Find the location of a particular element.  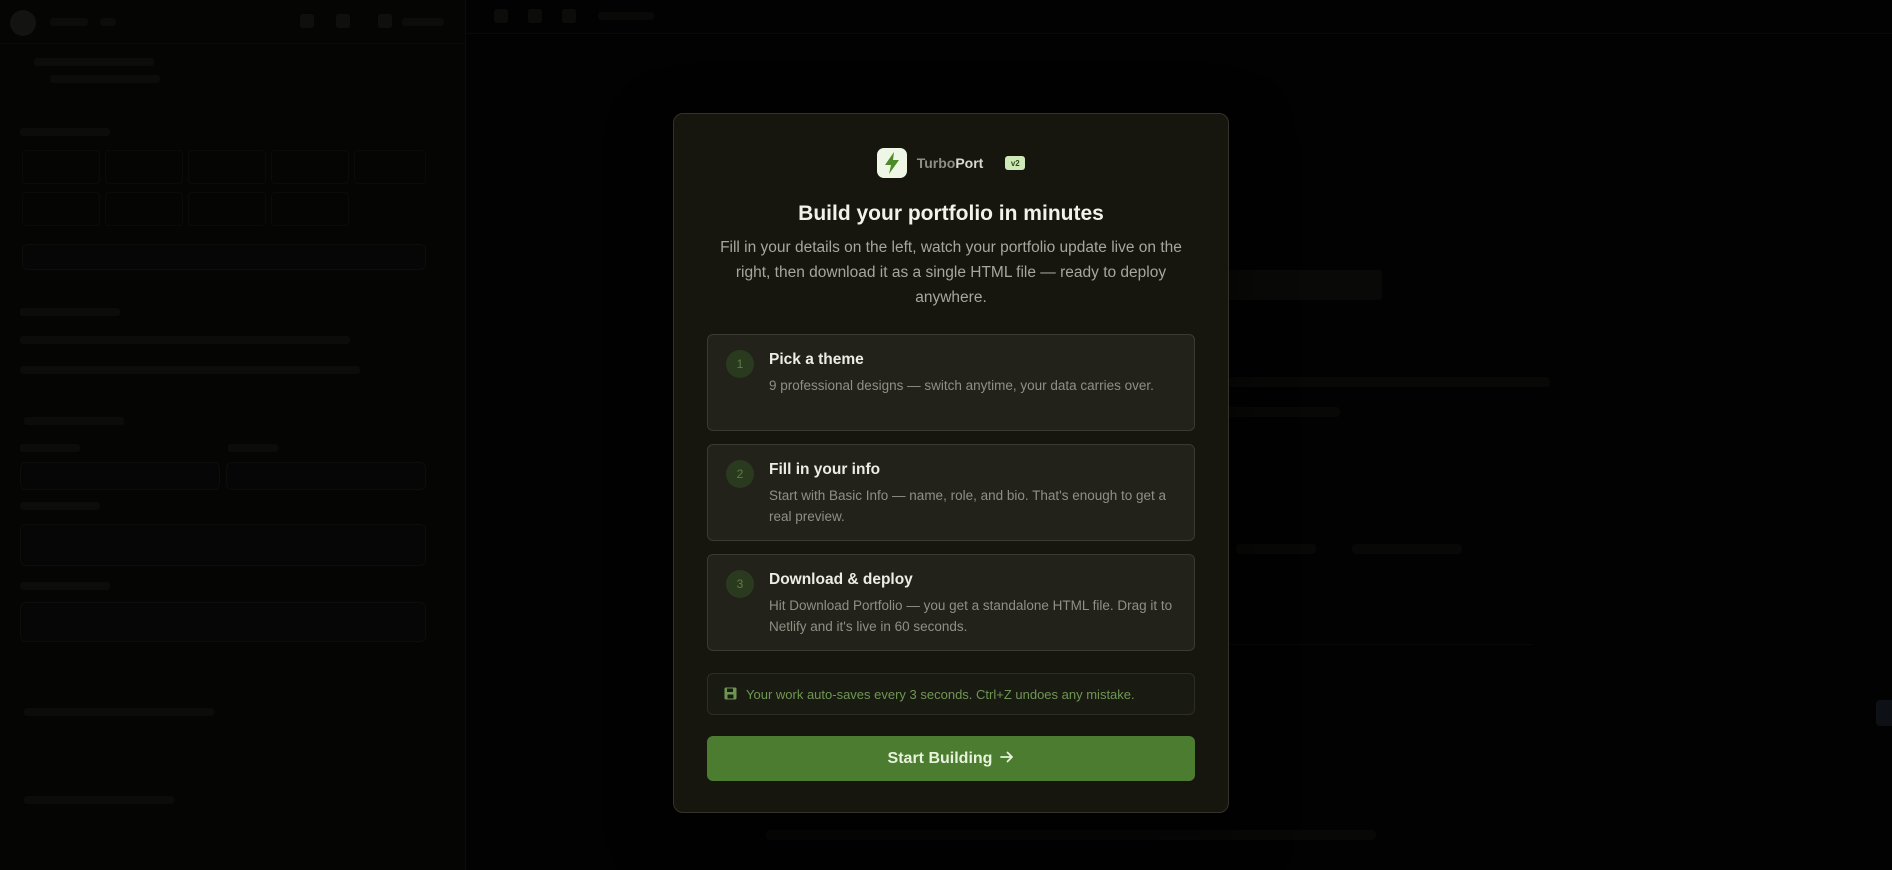

arrow-right-icon is located at coordinates (1007, 759).